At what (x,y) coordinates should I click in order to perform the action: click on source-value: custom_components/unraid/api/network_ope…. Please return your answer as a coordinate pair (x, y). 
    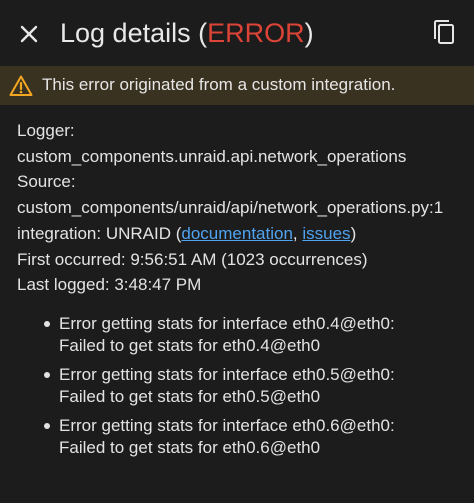
    Looking at the image, I should click on (230, 208).